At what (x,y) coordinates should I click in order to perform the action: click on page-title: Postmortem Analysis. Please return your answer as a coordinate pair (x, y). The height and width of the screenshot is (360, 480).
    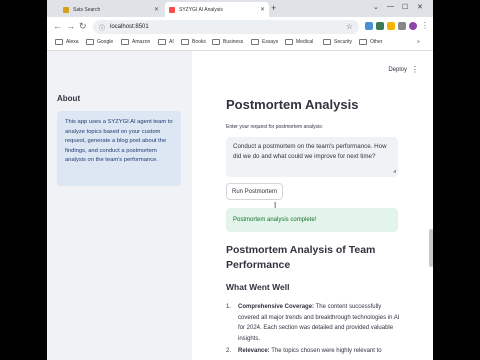
    Looking at the image, I should click on (292, 104).